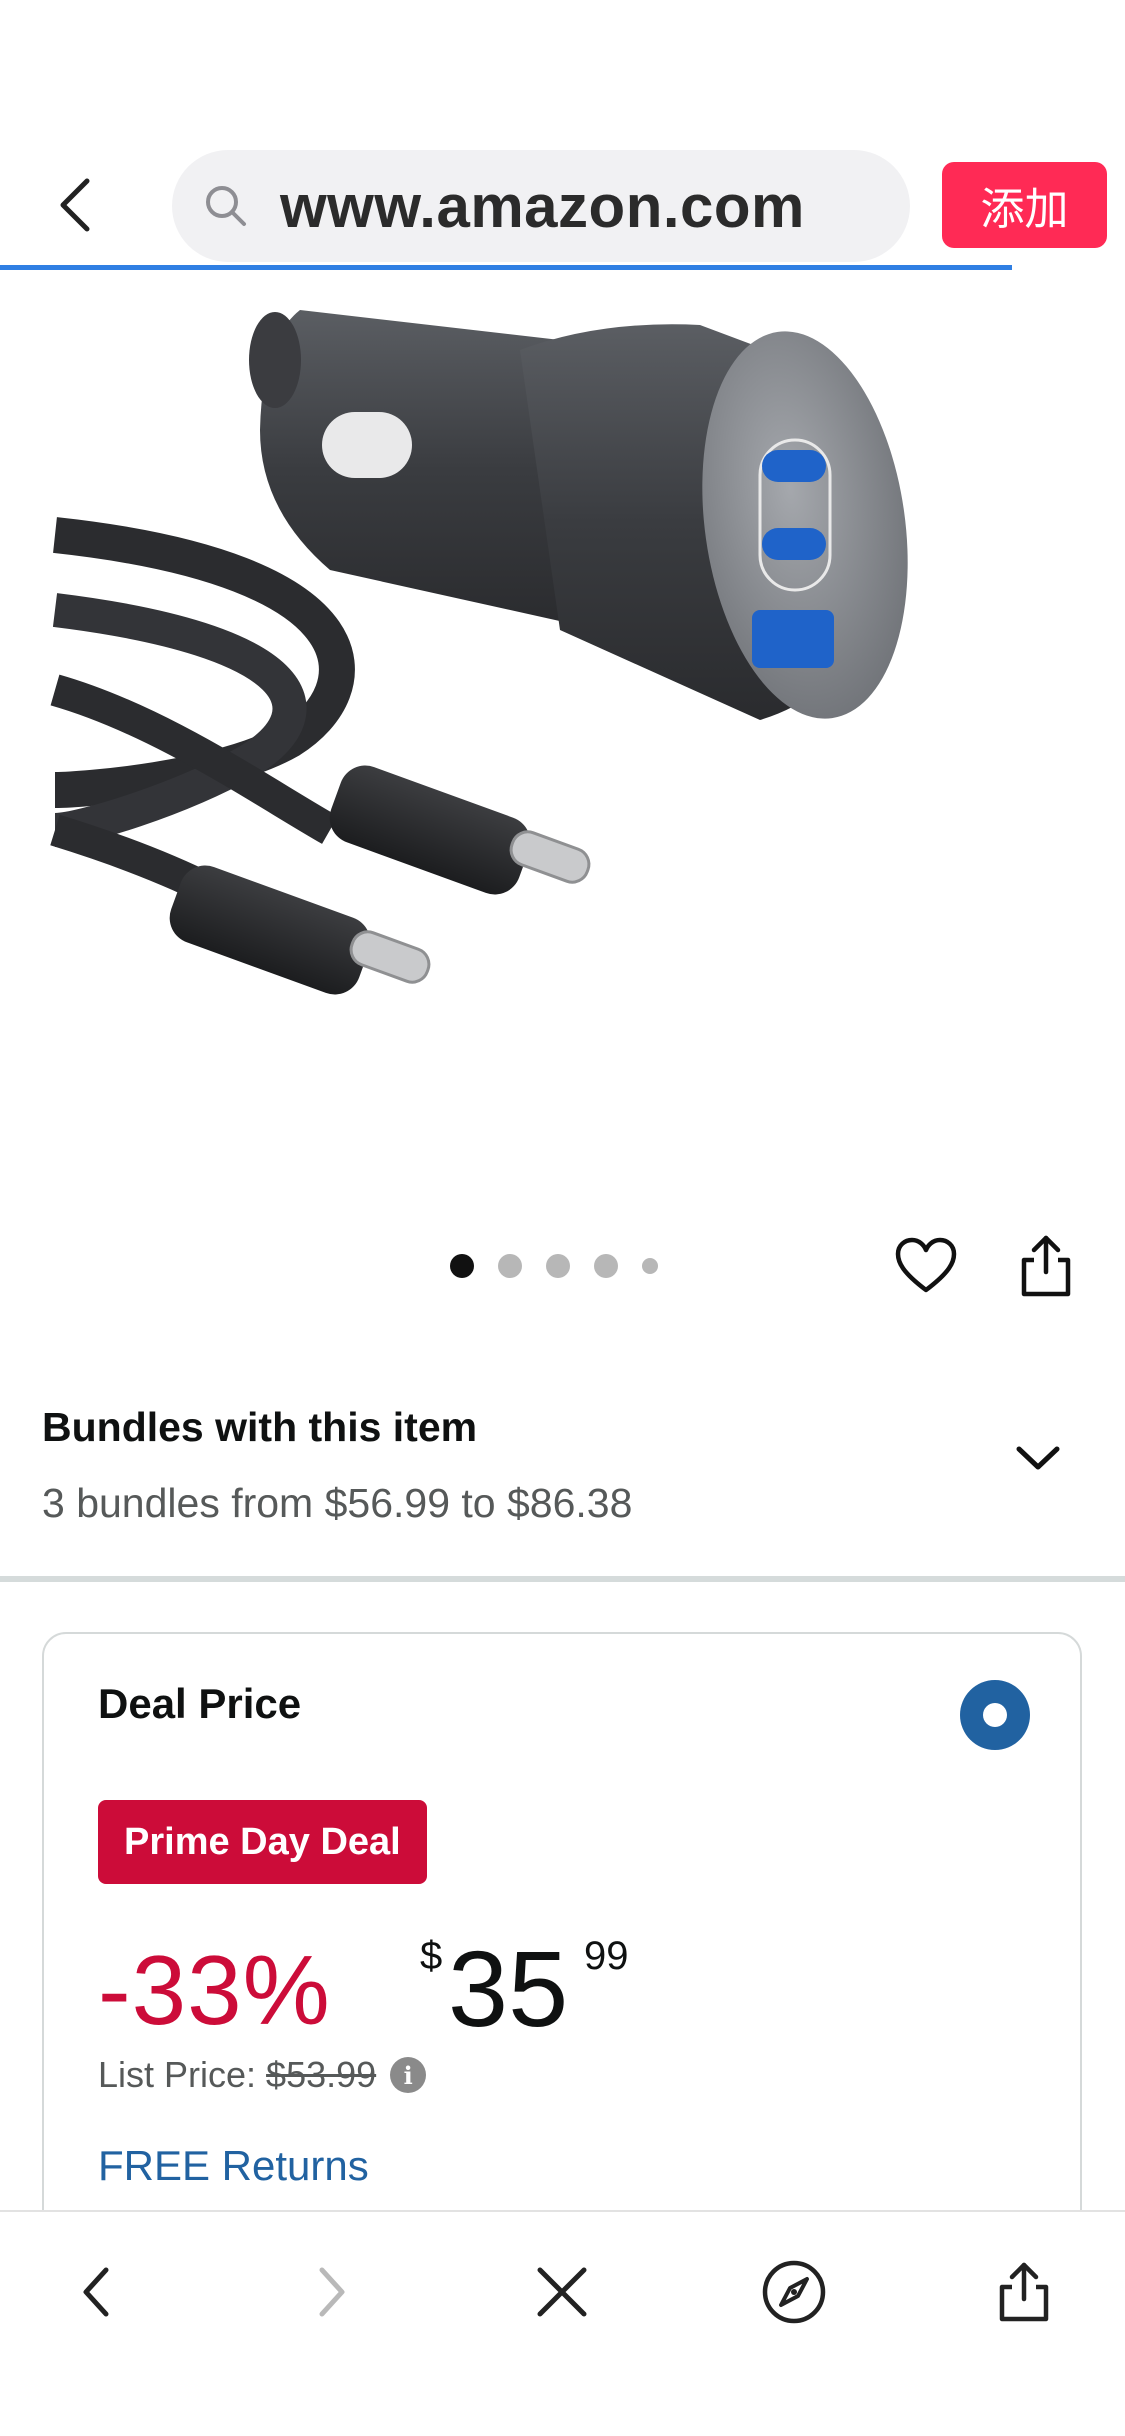 This screenshot has height=2436, width=1125. Describe the element at coordinates (408, 2075) in the screenshot. I see `info-icon: i` at that location.